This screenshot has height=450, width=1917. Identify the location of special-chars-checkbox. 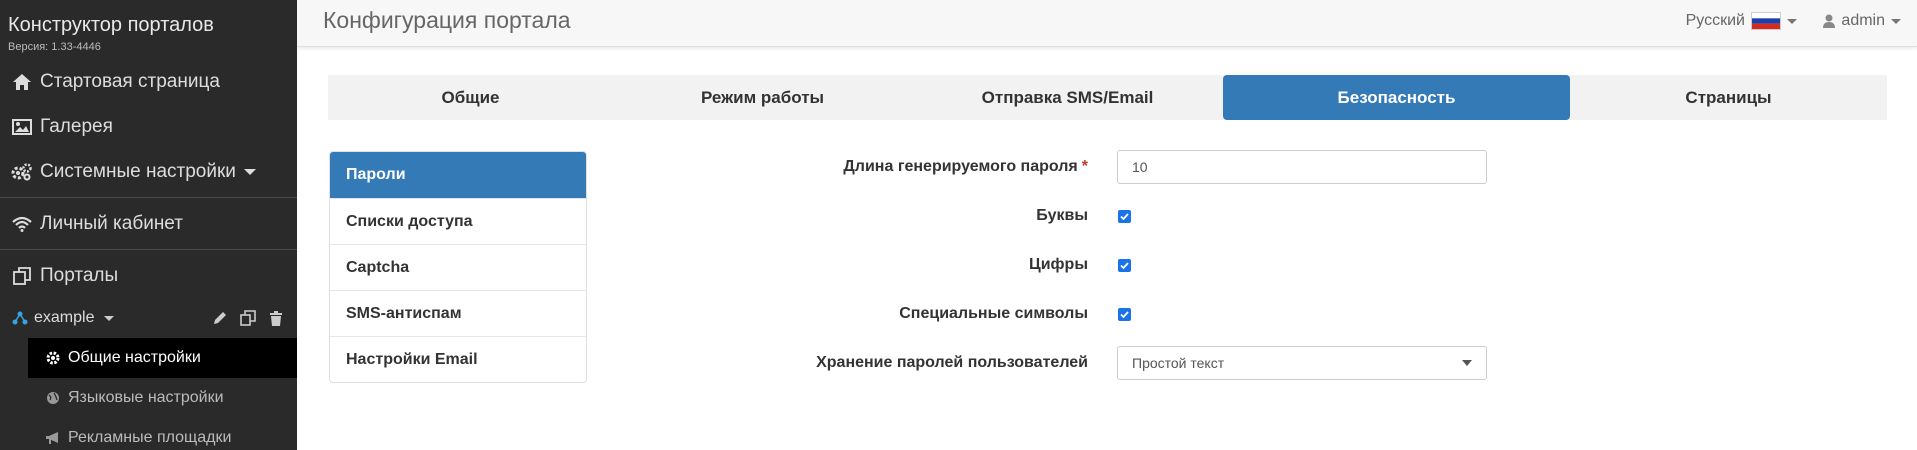
(1124, 314).